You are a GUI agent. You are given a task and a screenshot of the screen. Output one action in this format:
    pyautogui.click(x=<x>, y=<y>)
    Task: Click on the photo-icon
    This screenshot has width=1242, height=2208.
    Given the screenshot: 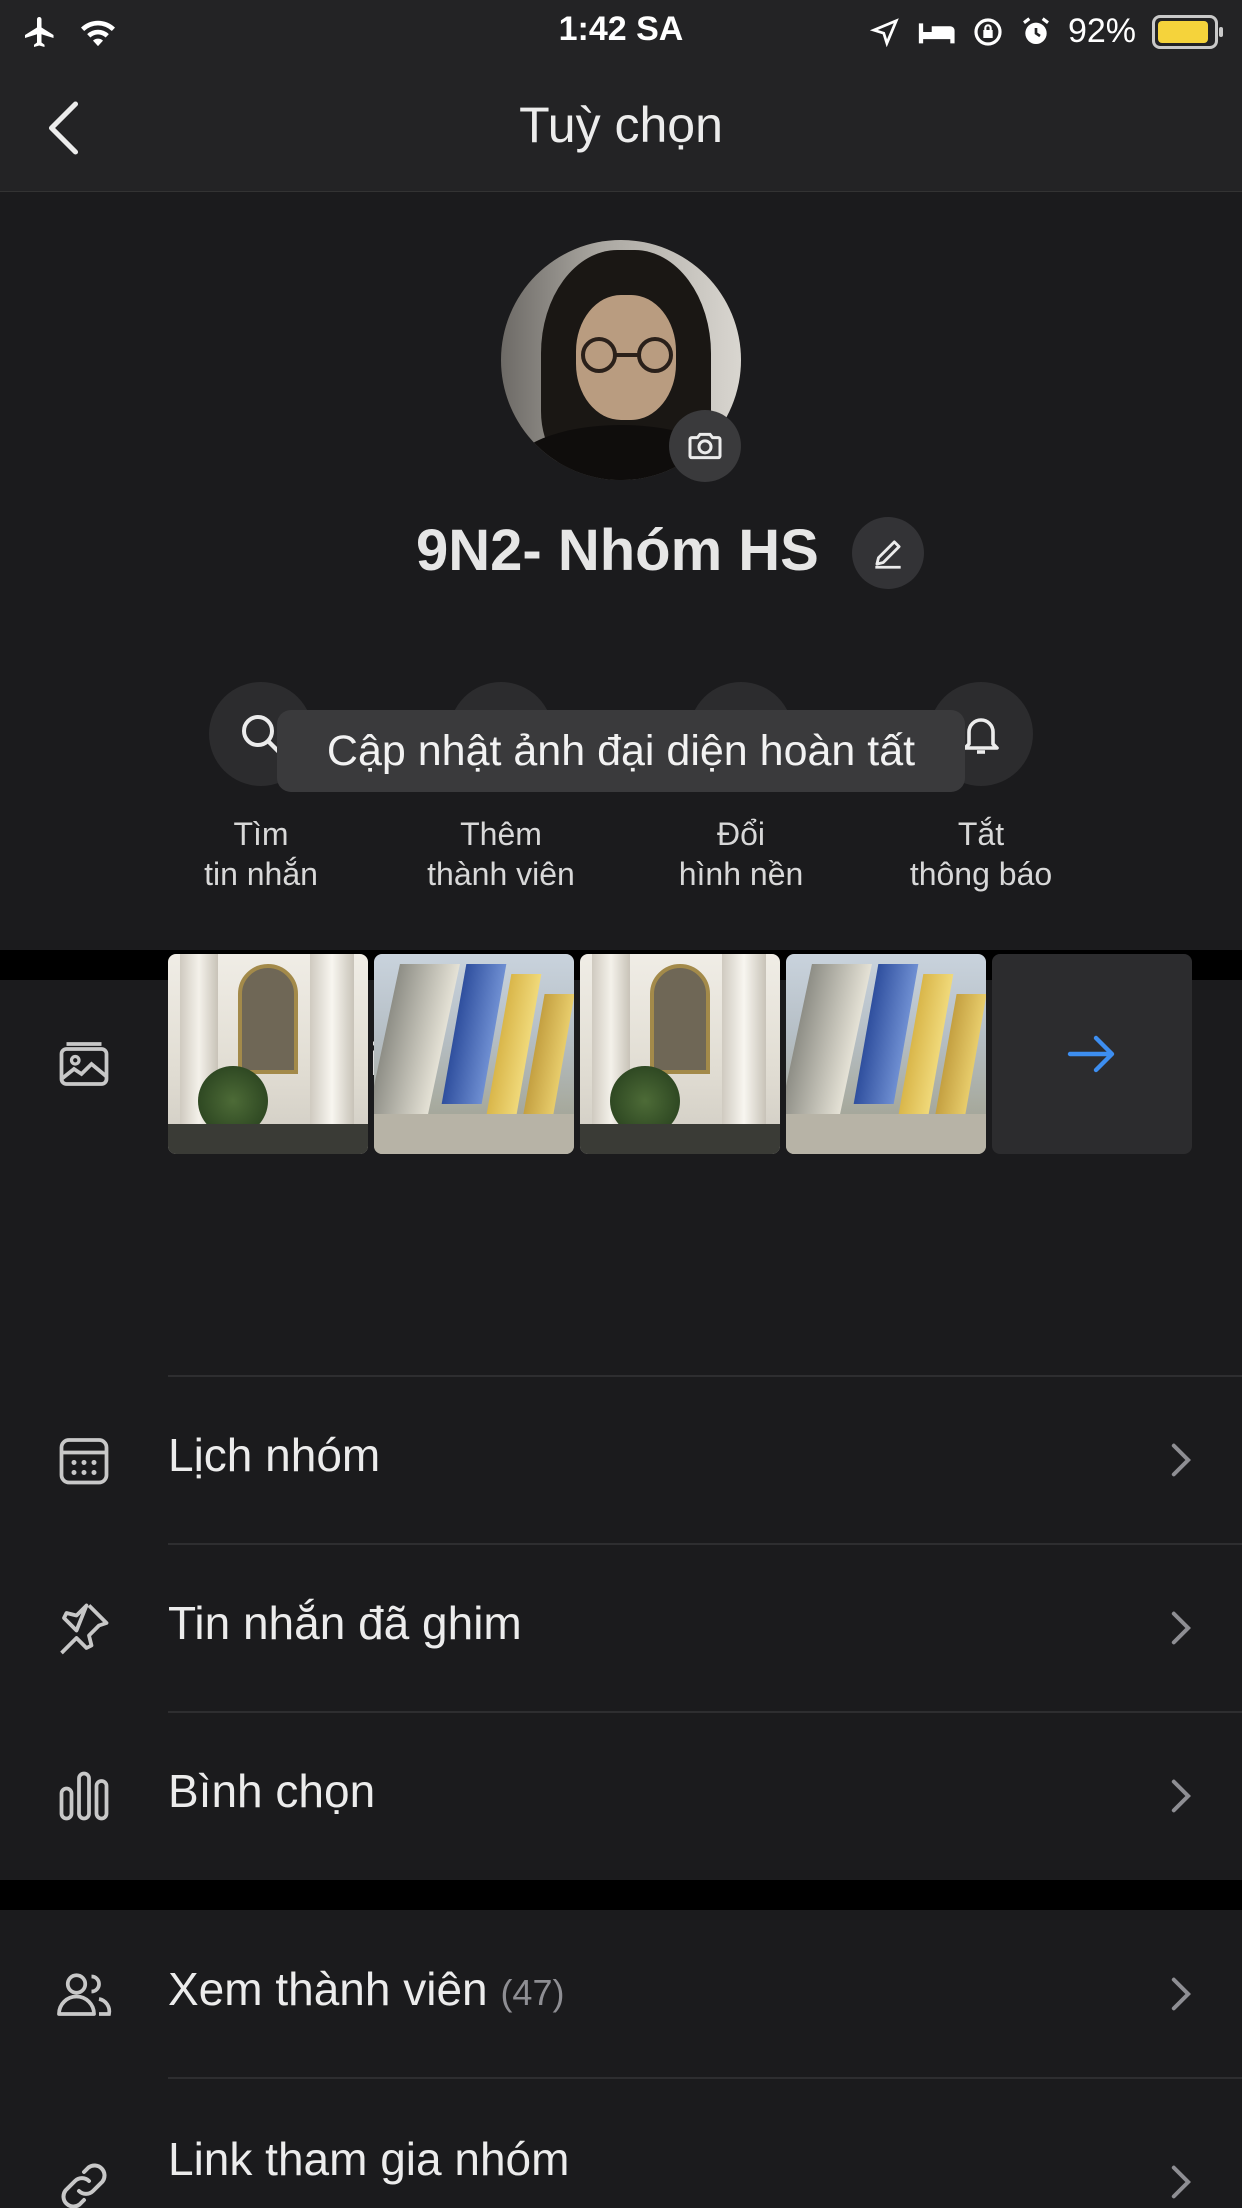 What is the action you would take?
    pyautogui.click(x=84, y=1064)
    